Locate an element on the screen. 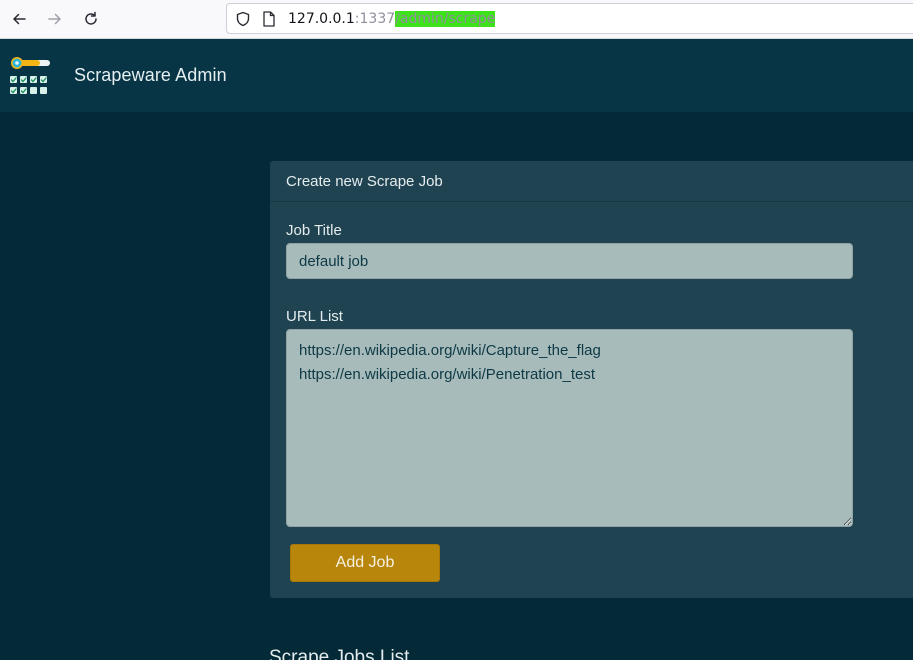  job-title-input is located at coordinates (569, 261).